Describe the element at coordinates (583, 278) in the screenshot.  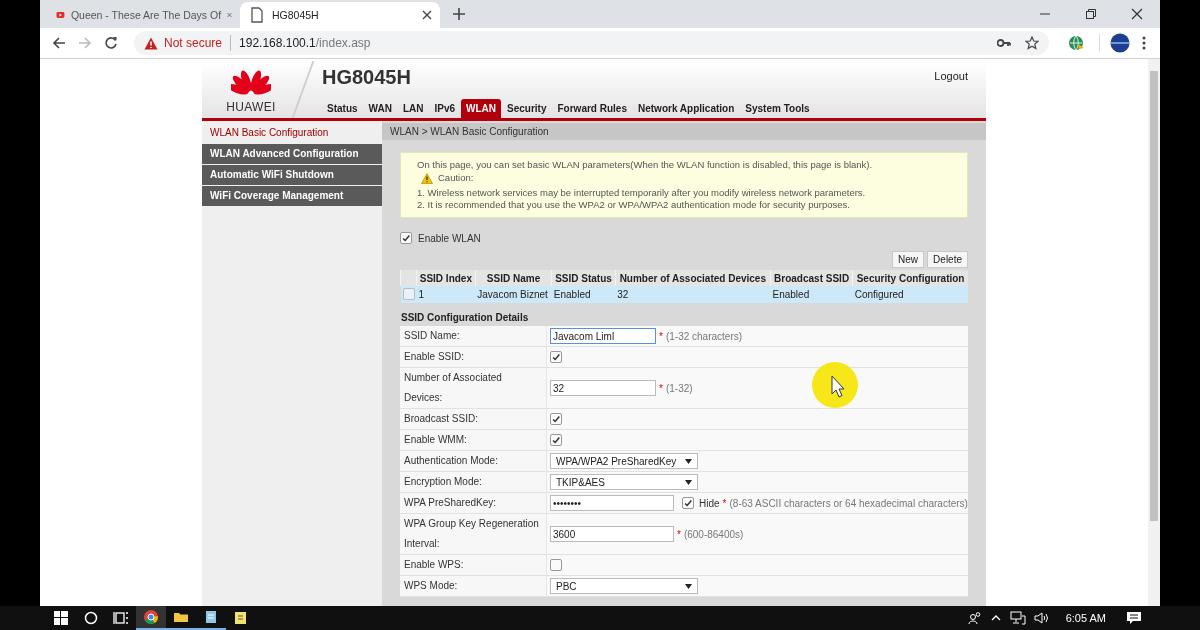
I see `column-header: SSID Status` at that location.